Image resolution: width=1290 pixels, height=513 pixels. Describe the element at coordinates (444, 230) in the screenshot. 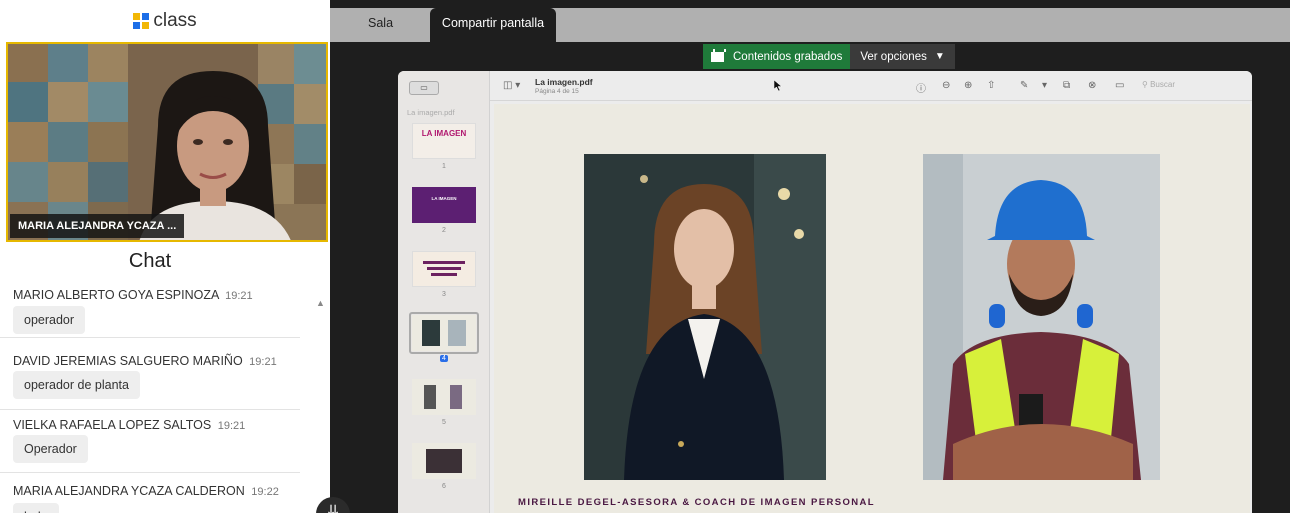

I see `thumbnail-page-number: 2` at that location.